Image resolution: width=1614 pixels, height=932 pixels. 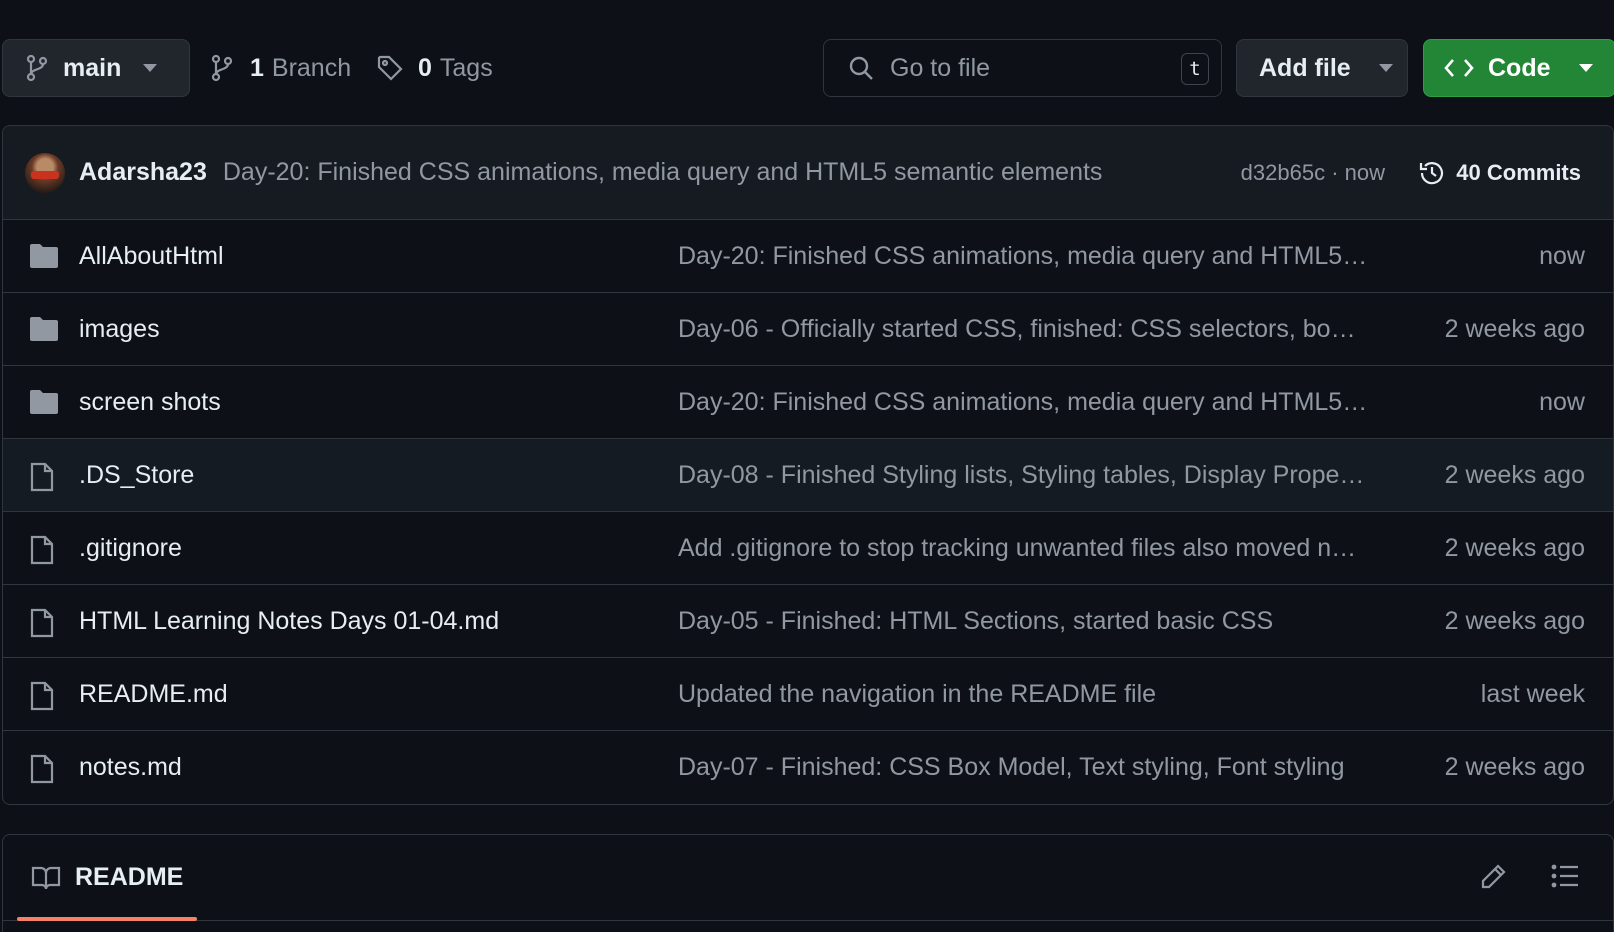 I want to click on file-name-link: .gitignore, so click(x=130, y=548).